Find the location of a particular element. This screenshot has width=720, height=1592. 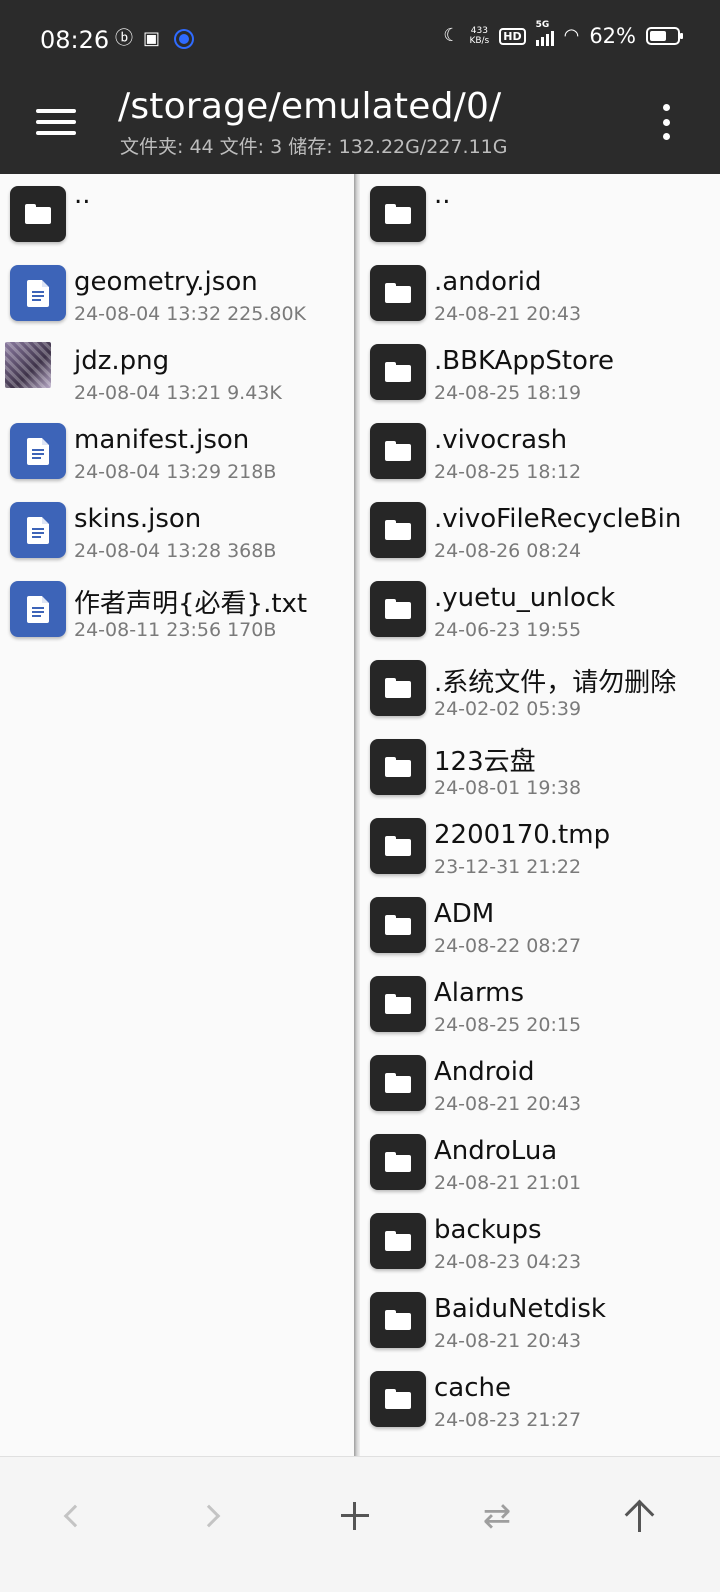

file-row: jdz.png 24-08-04 13:21 9.43K is located at coordinates (177, 371).